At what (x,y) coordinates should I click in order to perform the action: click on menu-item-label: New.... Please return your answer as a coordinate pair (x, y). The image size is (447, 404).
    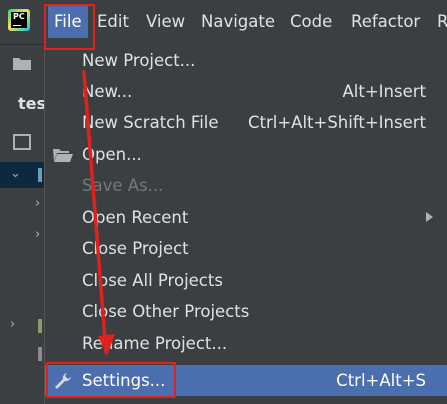
    Looking at the image, I should click on (107, 91).